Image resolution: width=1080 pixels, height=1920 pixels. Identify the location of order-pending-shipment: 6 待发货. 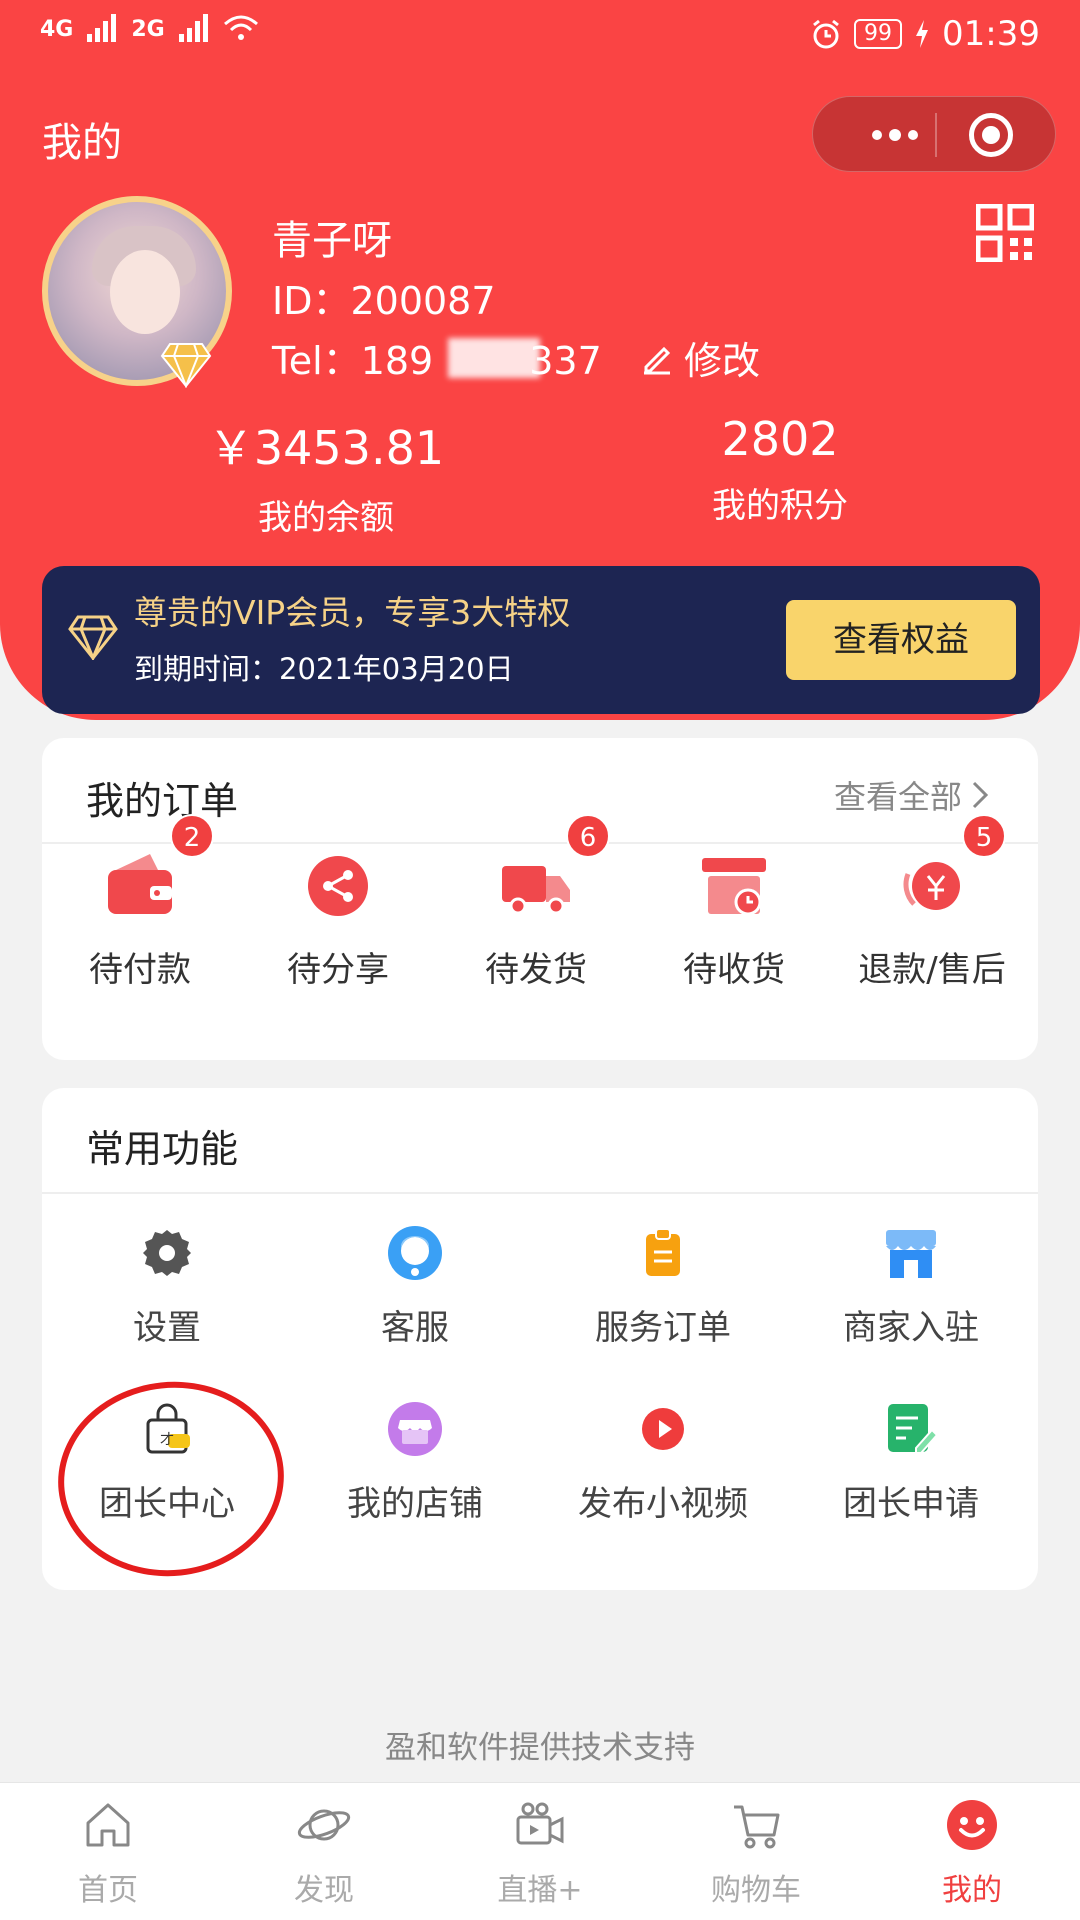
(536, 902).